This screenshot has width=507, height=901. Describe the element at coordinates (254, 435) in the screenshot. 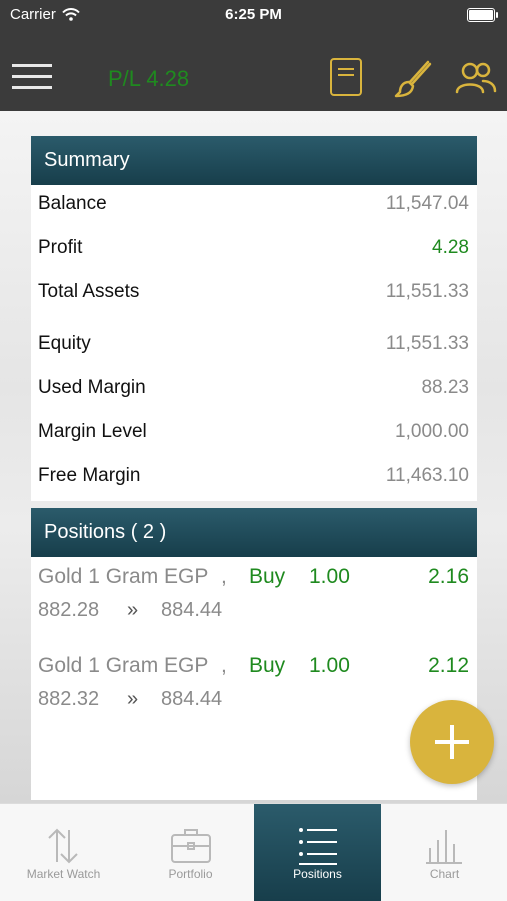

I see `summary-row-margin-level: Margin Level 1,000.00` at that location.